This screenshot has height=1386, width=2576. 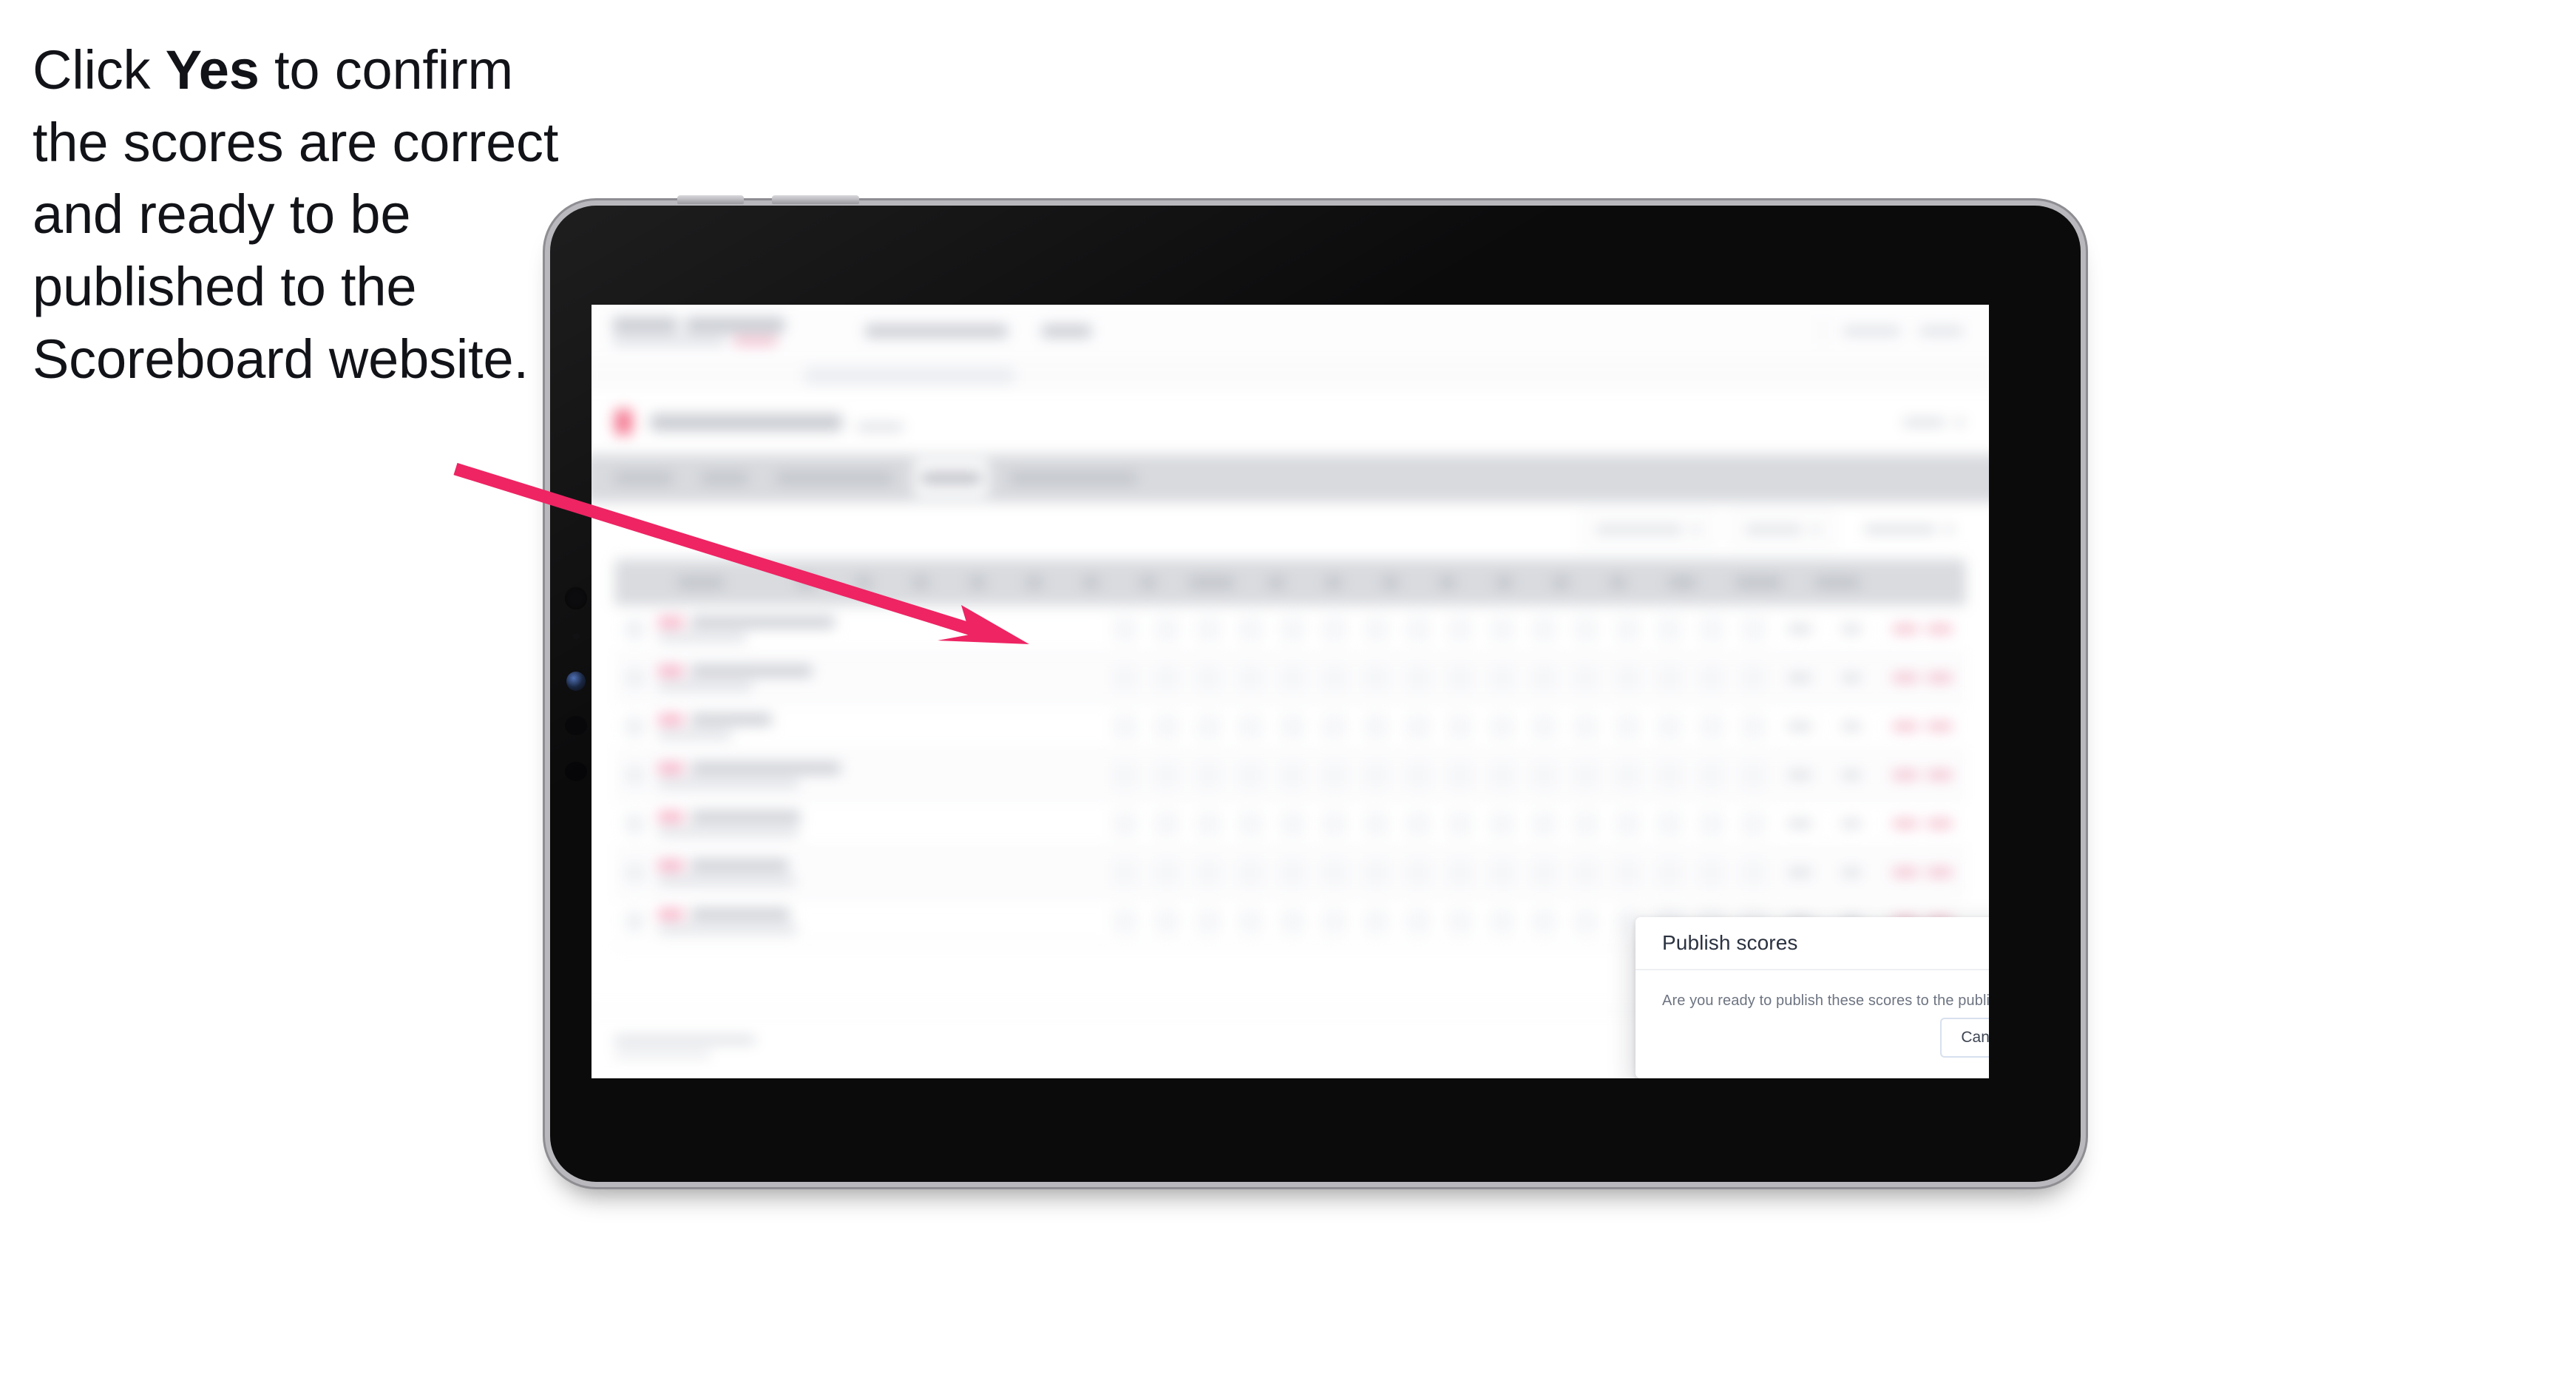 What do you see at coordinates (1812, 943) in the screenshot?
I see `dialog-header: Publish scores ×` at bounding box center [1812, 943].